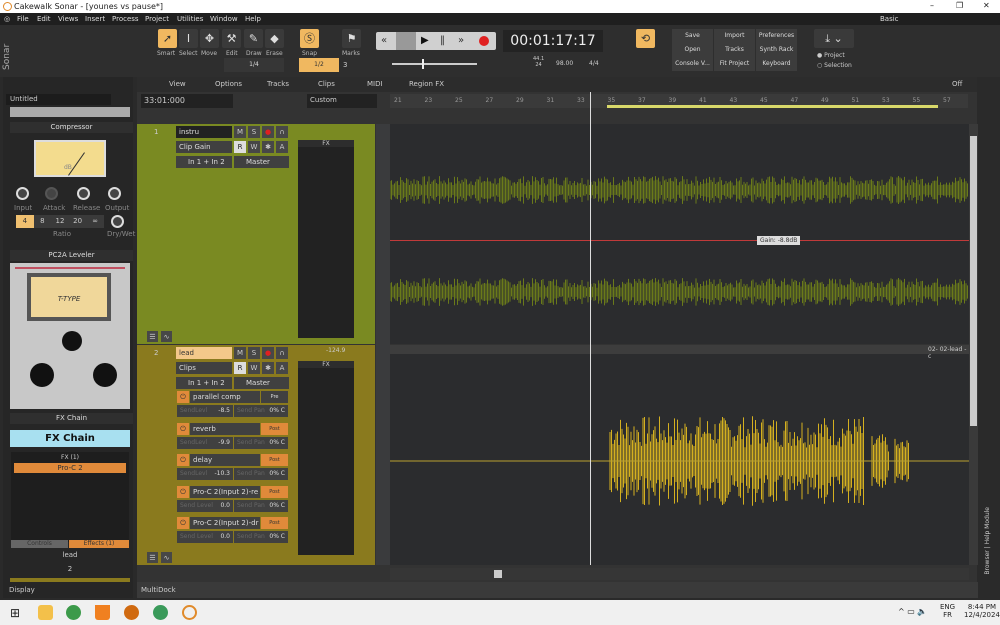  What do you see at coordinates (590, 328) in the screenshot?
I see `now-time-cursor` at bounding box center [590, 328].